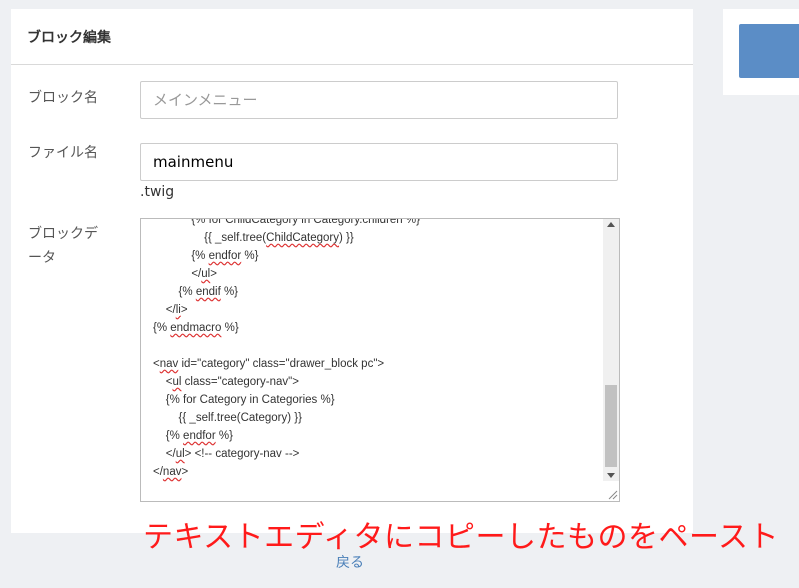 The image size is (799, 588). I want to click on register-button, so click(769, 51).